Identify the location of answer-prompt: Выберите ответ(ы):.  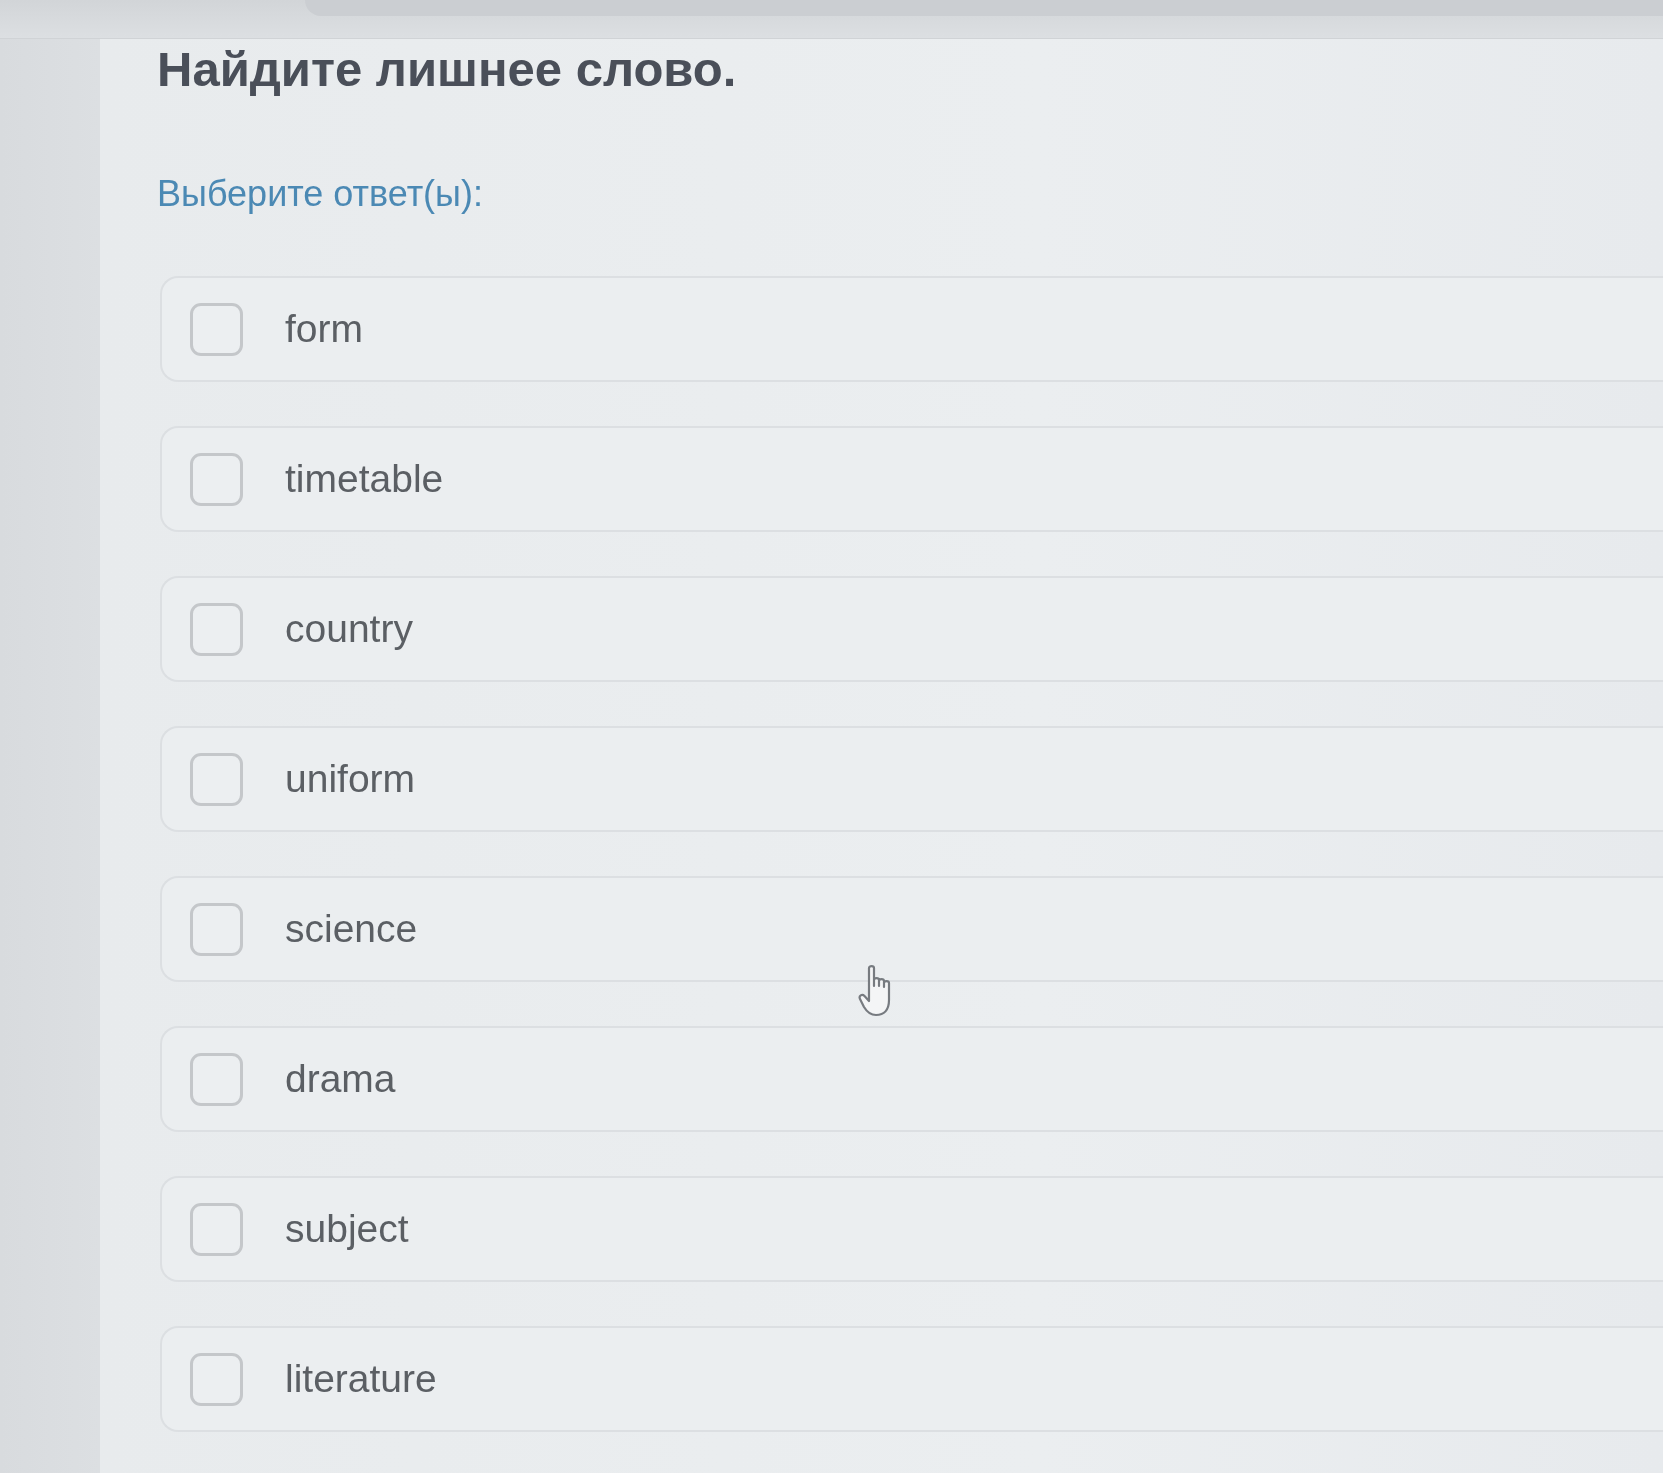
(320, 194).